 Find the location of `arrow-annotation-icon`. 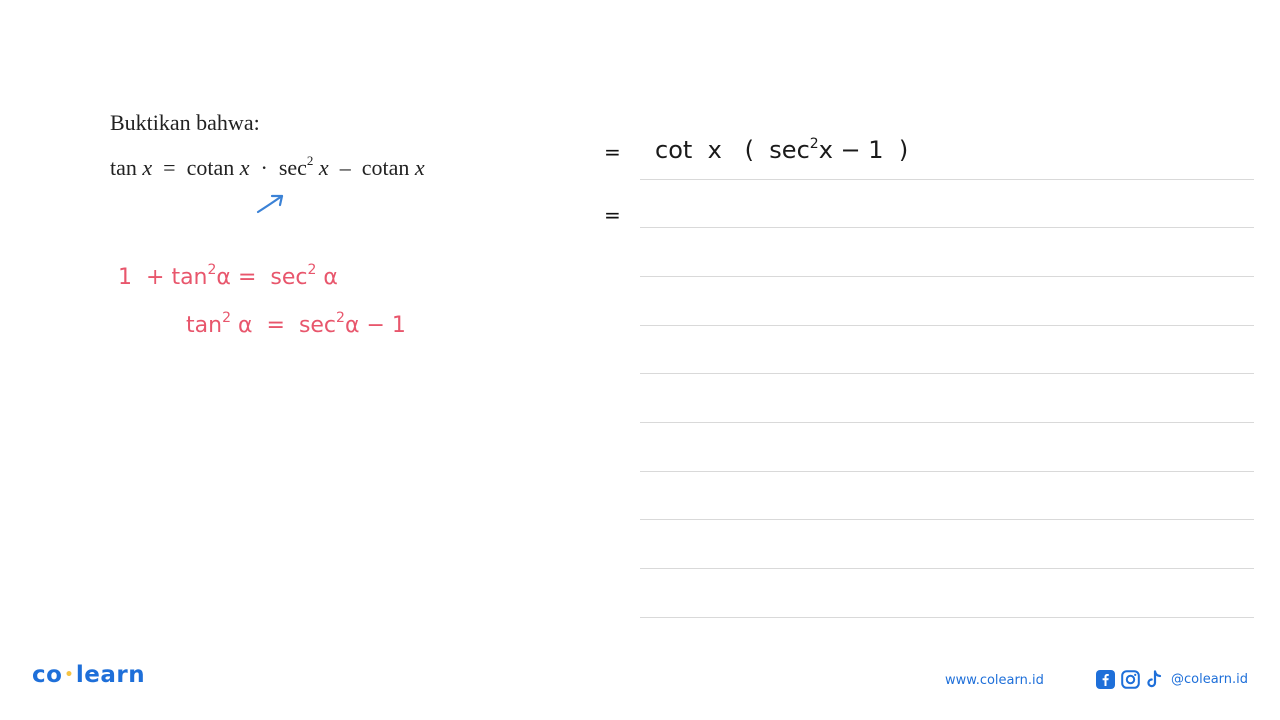

arrow-annotation-icon is located at coordinates (270, 204).